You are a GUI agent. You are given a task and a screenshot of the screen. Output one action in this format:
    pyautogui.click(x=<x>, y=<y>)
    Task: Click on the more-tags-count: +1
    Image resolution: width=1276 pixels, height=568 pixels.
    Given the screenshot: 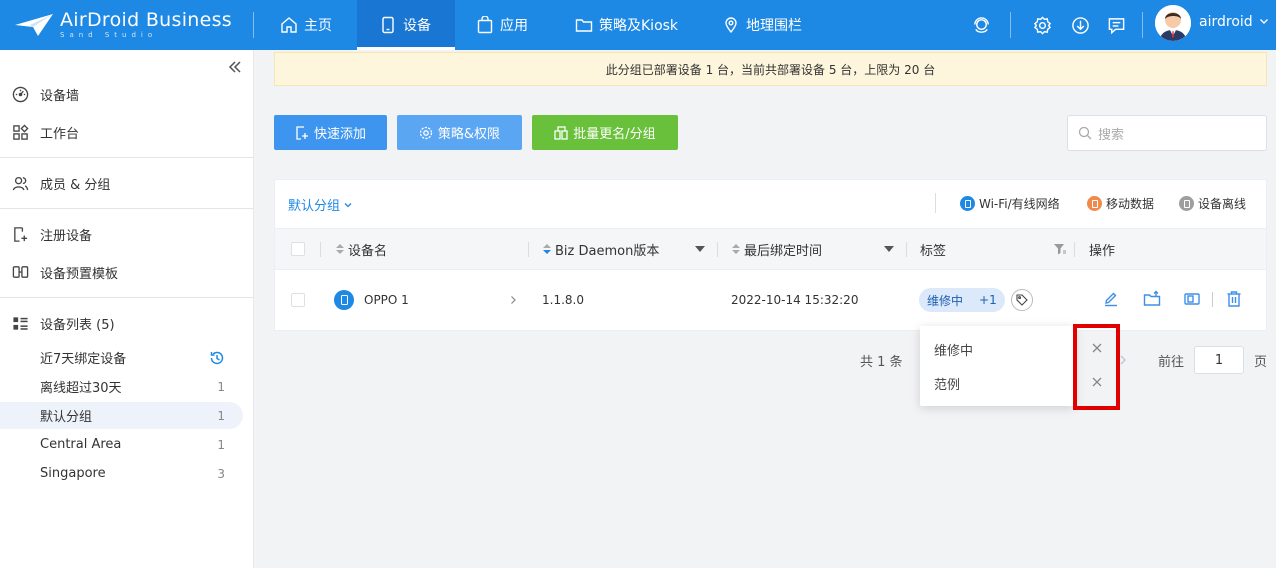 What is the action you would take?
    pyautogui.click(x=988, y=300)
    